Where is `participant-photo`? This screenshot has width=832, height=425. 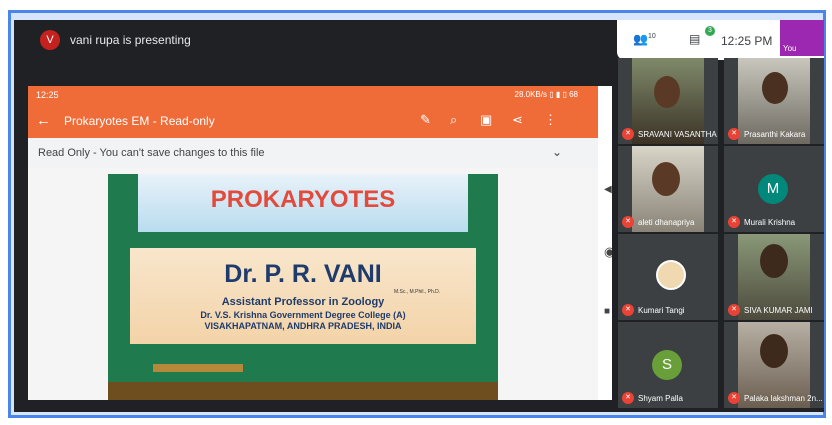
participant-photo is located at coordinates (671, 275).